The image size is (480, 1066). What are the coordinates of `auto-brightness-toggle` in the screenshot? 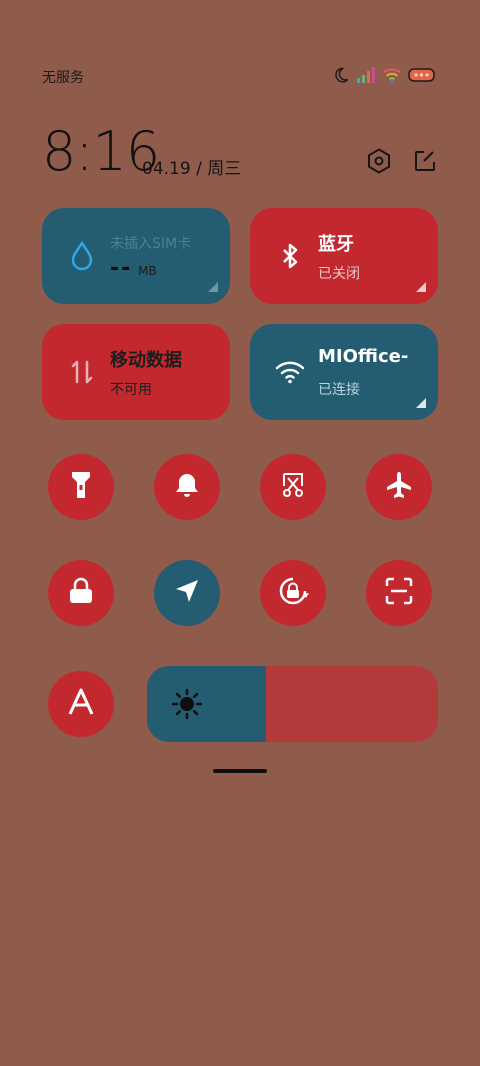 It's located at (81, 704).